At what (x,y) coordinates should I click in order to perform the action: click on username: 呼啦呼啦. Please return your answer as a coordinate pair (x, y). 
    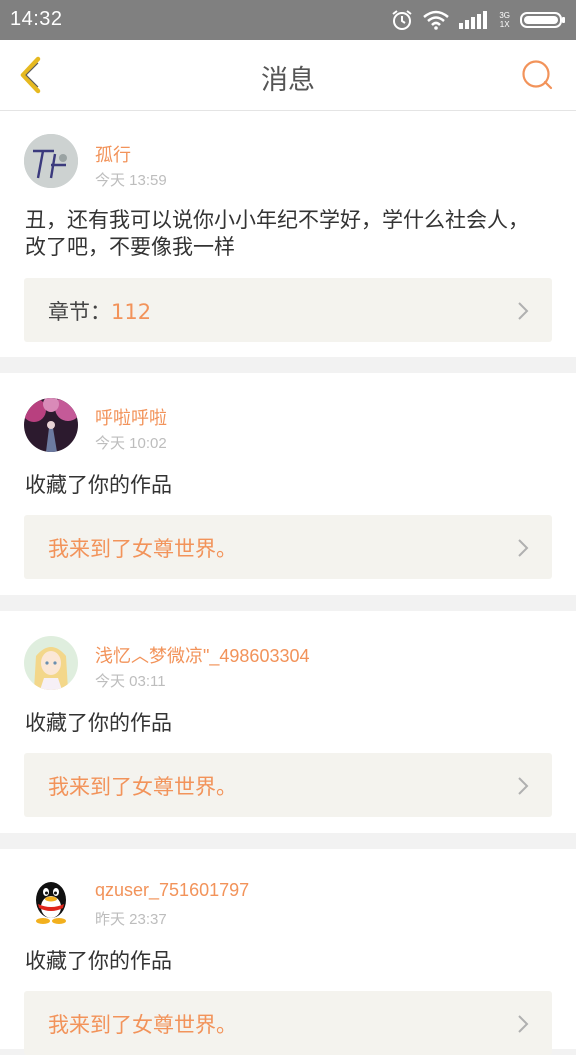
    Looking at the image, I should click on (131, 417).